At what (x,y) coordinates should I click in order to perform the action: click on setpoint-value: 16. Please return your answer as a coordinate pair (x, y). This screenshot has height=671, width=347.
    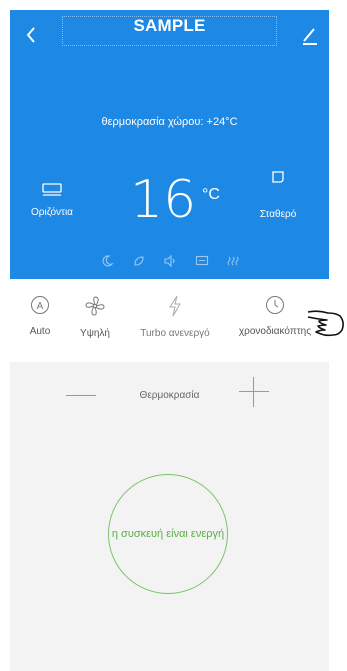
    Looking at the image, I should click on (163, 200).